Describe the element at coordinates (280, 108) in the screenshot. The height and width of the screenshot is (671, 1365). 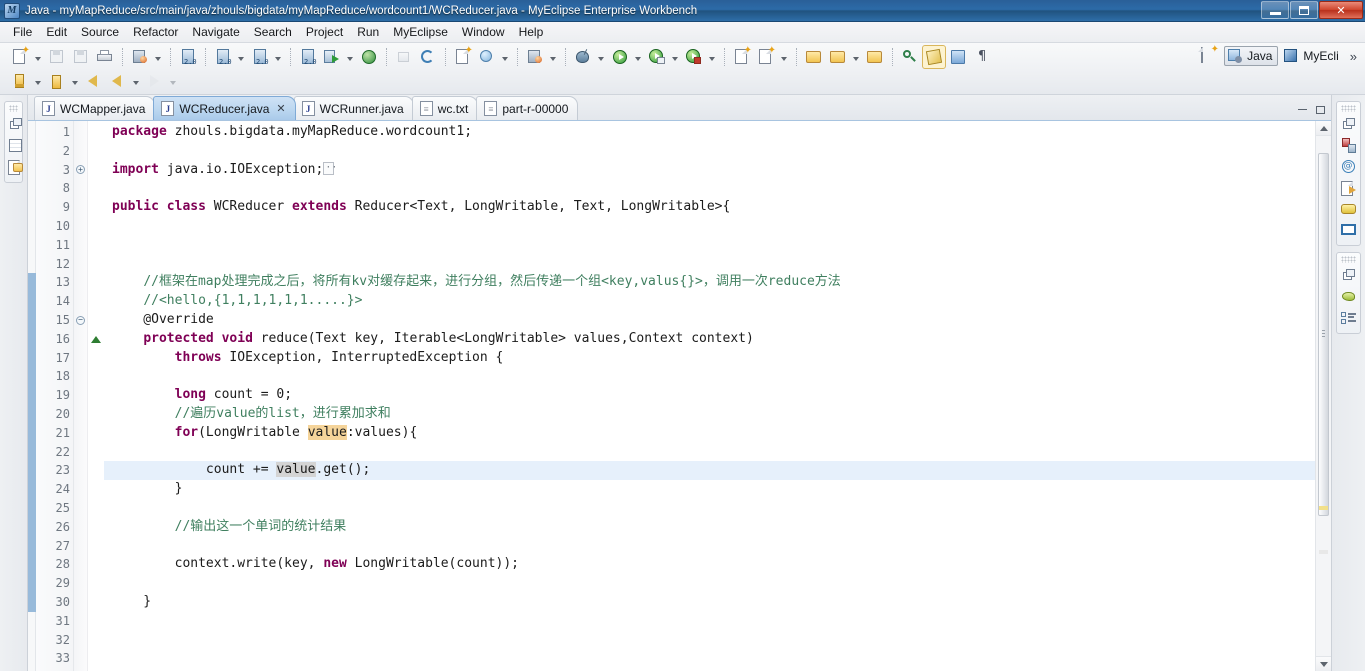
I see `close-tab-icon: ✕` at that location.